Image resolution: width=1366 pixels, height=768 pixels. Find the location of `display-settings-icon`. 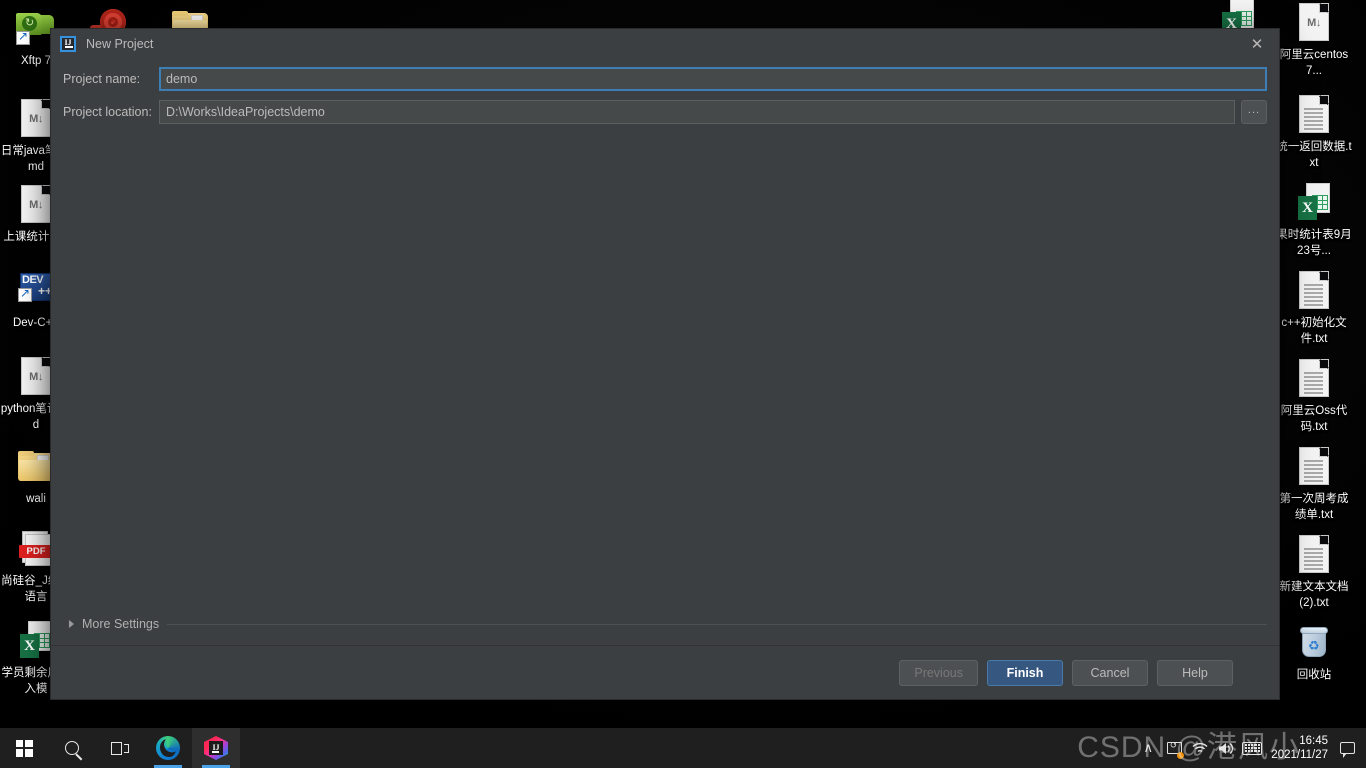

display-settings-icon is located at coordinates (1174, 748).